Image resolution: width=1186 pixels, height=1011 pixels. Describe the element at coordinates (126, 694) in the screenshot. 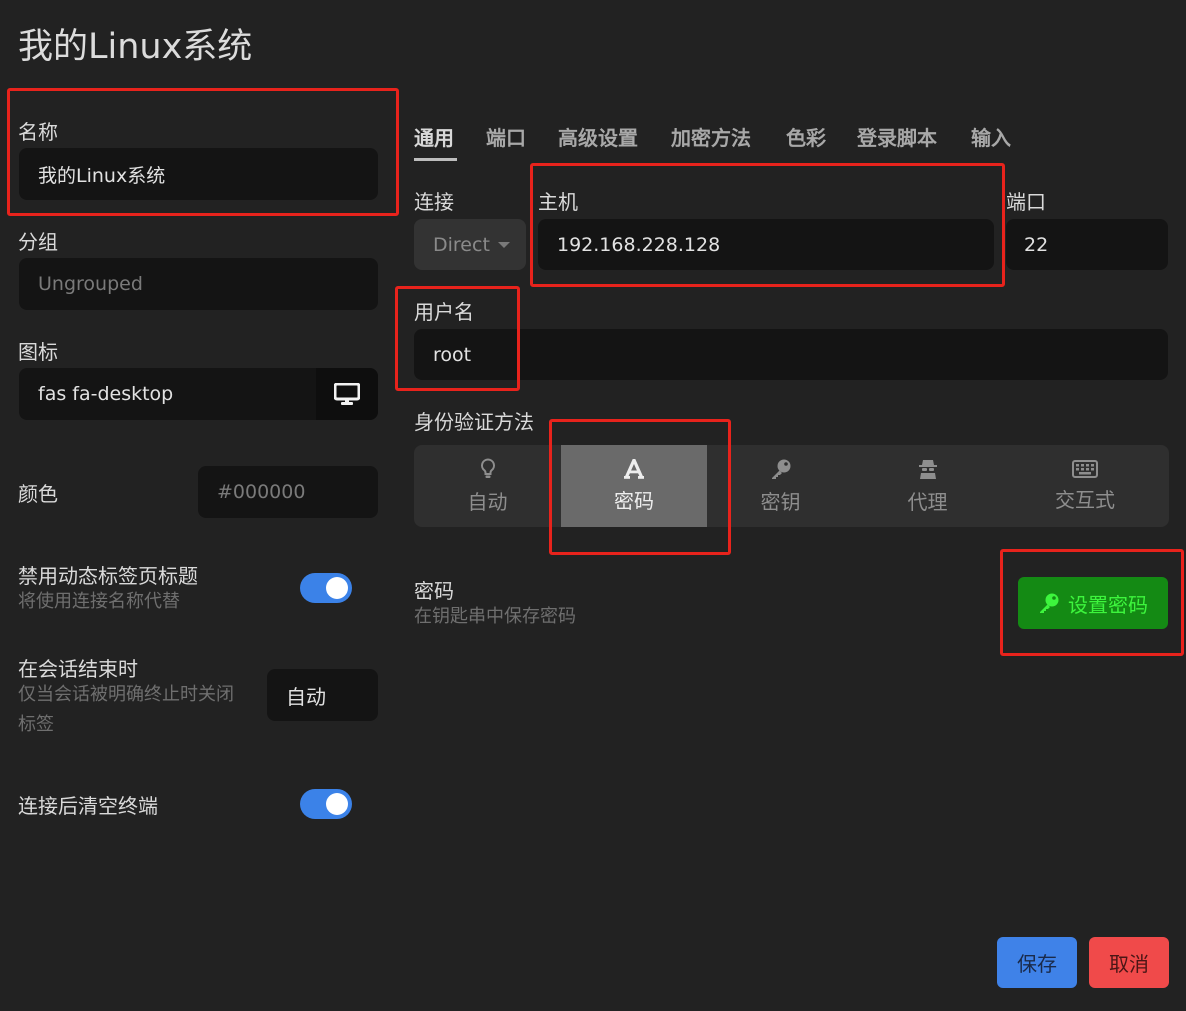

I see `session-end-sublabel: 仅当会话被明确终止时关闭` at that location.